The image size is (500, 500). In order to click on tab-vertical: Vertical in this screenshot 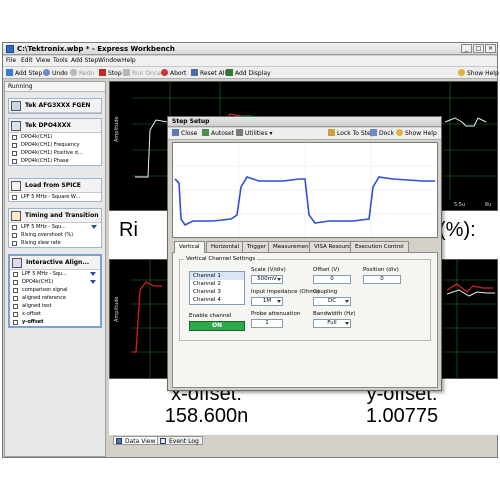, I will do `click(189, 247)`.